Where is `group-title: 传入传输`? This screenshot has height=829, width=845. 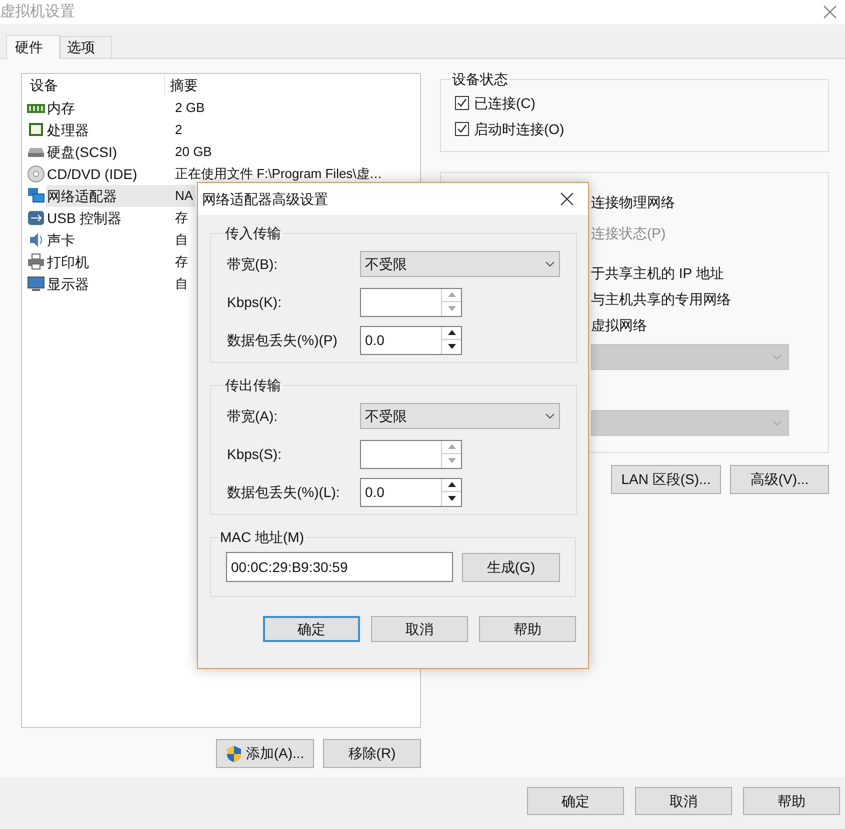
group-title: 传入传输 is located at coordinates (253, 233).